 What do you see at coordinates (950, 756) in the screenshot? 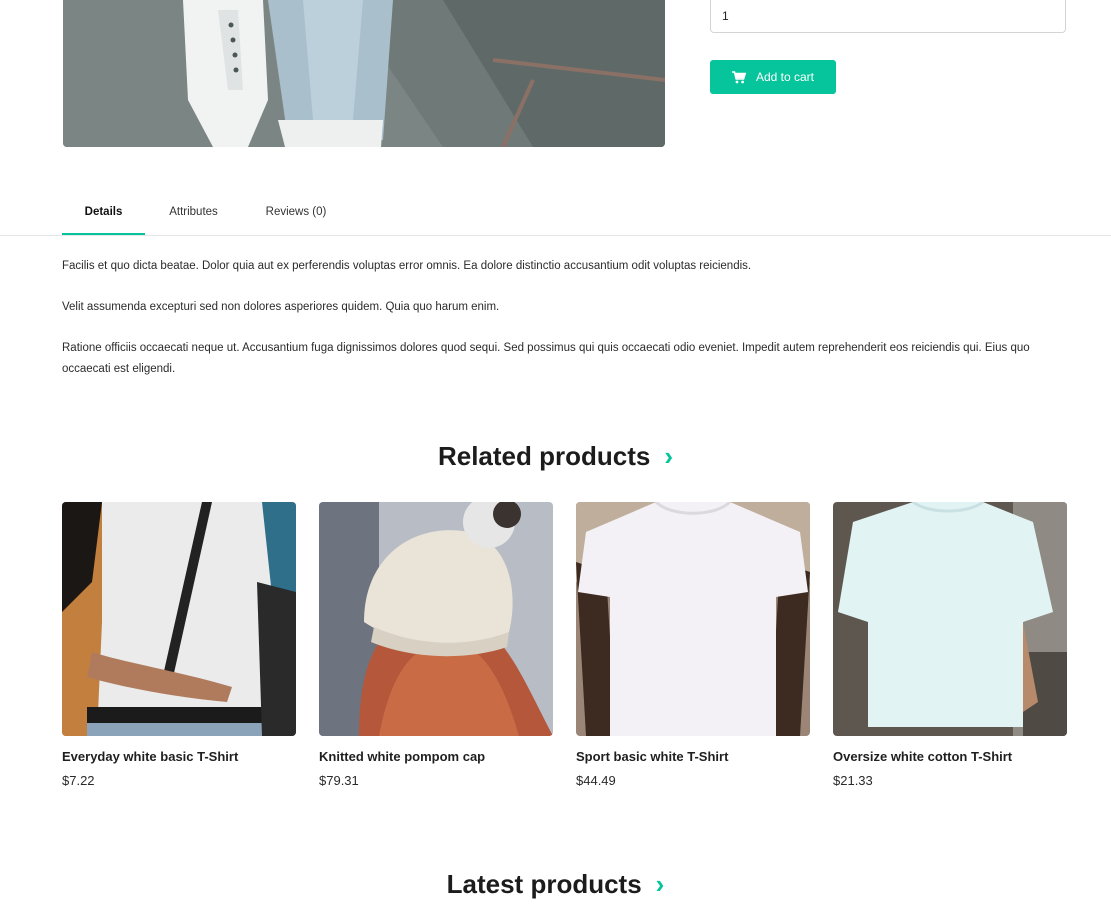
I see `product-name: Oversize white cotton T-Shirt` at bounding box center [950, 756].